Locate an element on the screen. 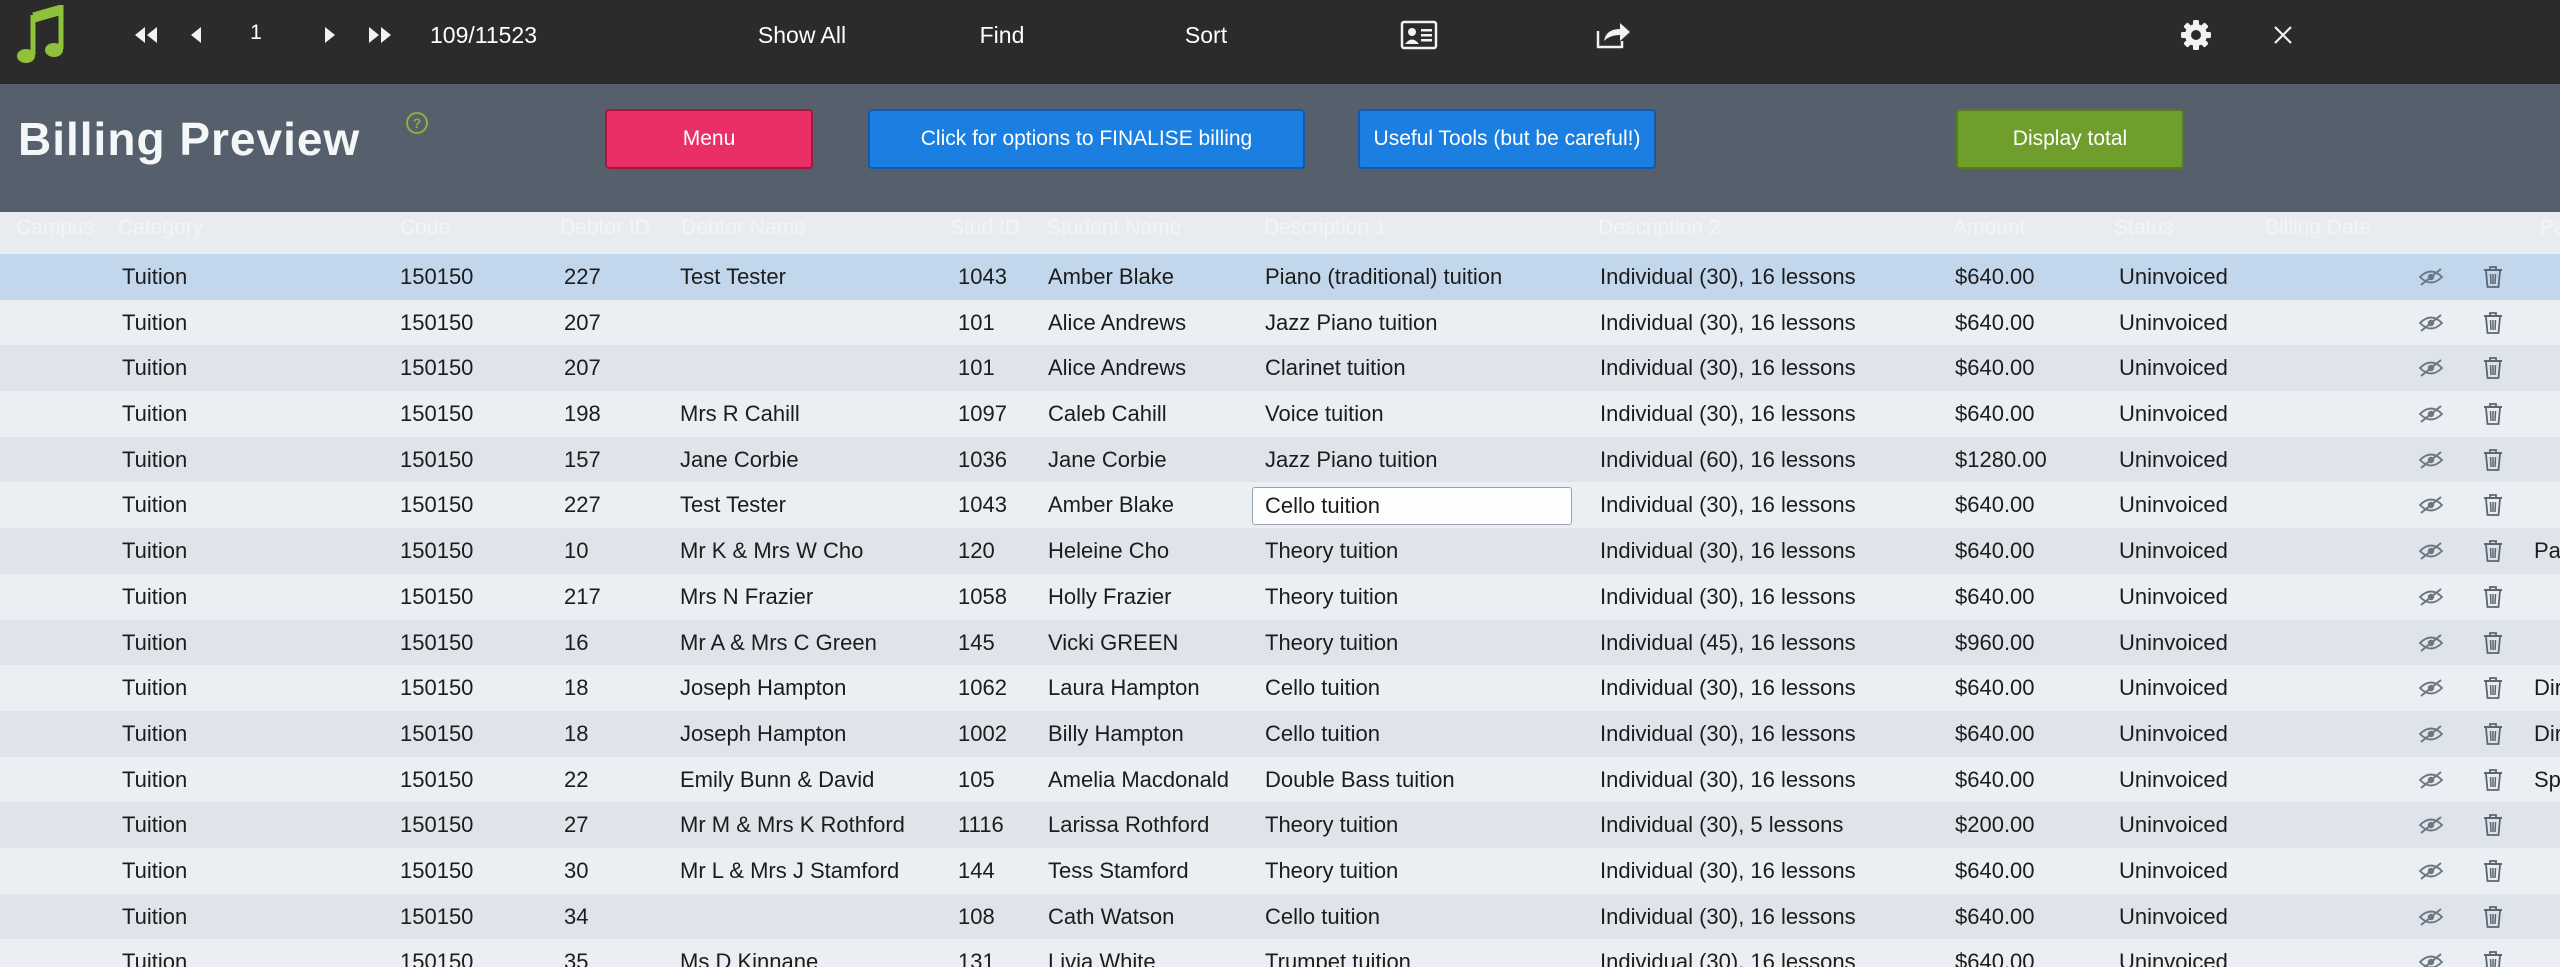  debtor-id-cell: 35 is located at coordinates (576, 953).